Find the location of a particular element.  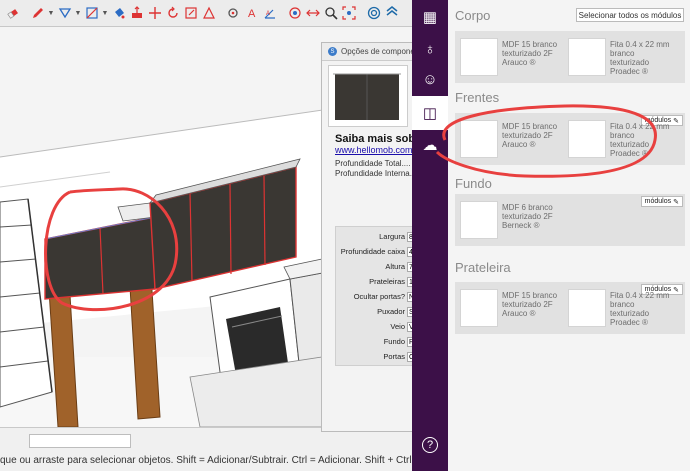

attribute-row: Profundidade caixa40 is located at coordinates (378, 252).